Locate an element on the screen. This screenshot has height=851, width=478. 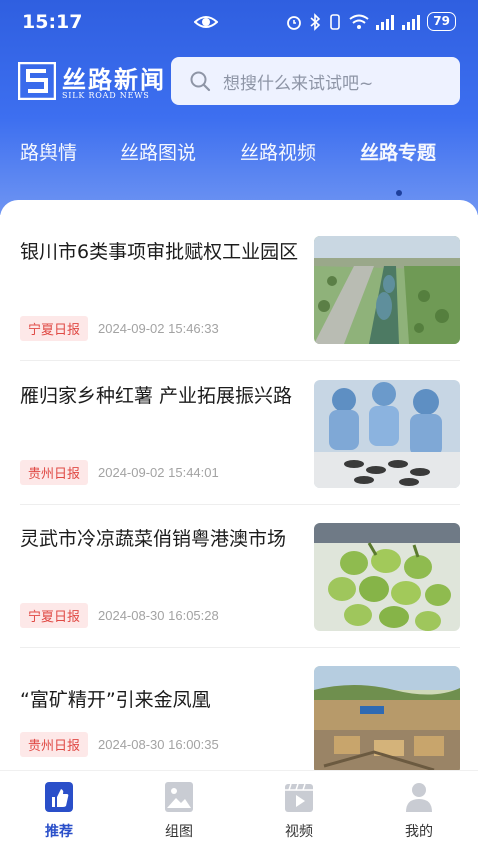
search-placeholder: 想搜什么来试试吧~ is located at coordinates (298, 83).